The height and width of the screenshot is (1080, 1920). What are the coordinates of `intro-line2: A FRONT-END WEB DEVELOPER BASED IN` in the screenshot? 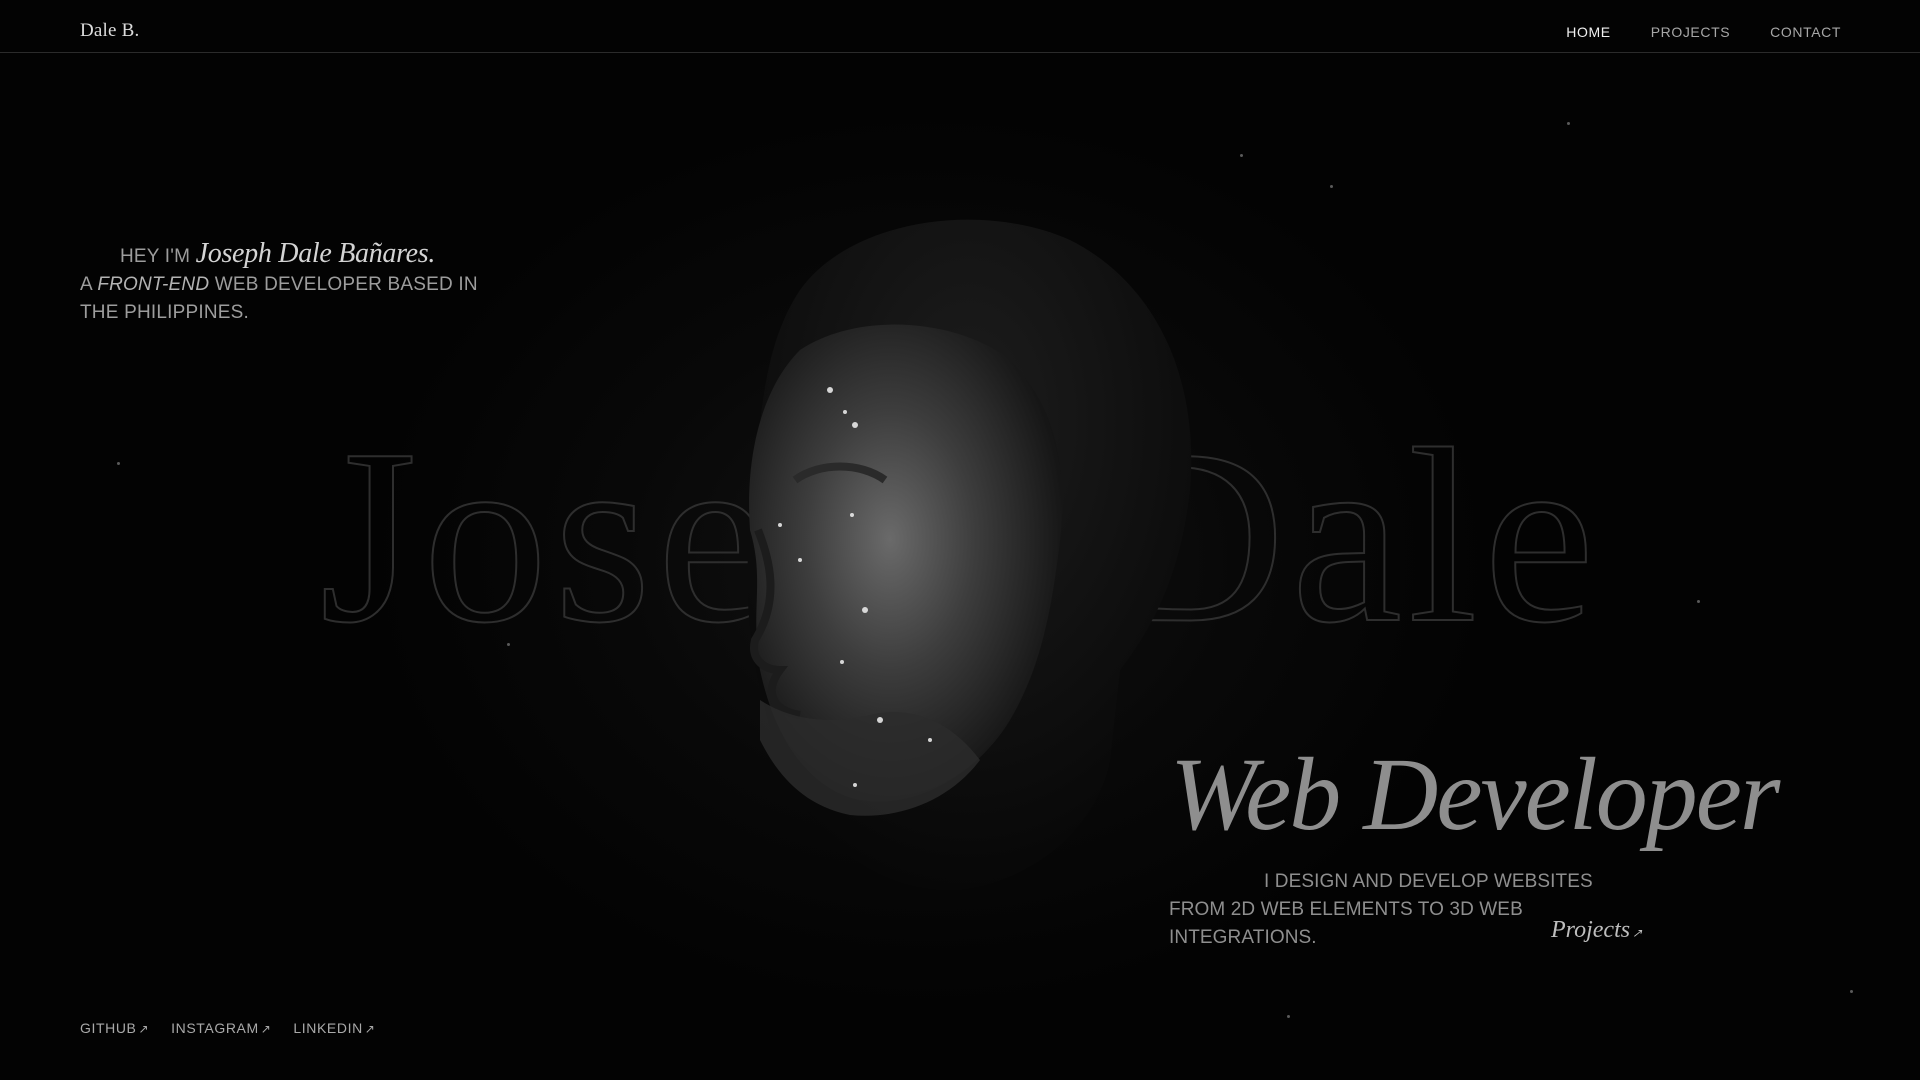 It's located at (280, 285).